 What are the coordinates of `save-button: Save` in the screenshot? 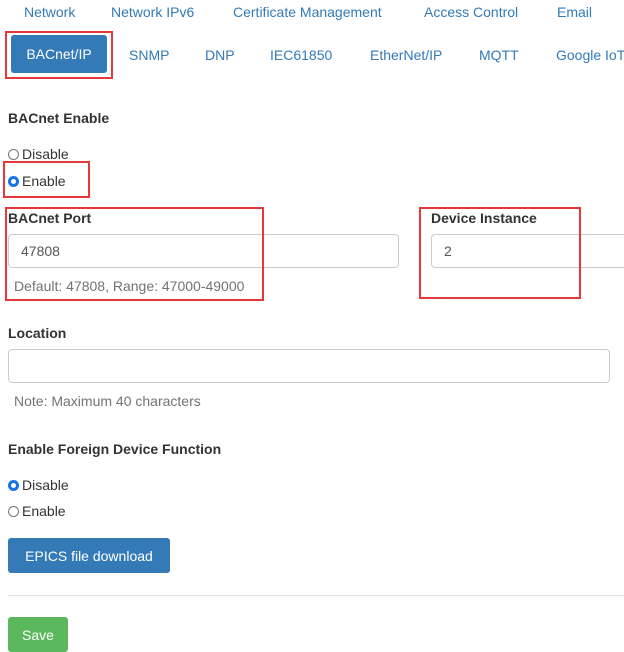 It's located at (38, 634).